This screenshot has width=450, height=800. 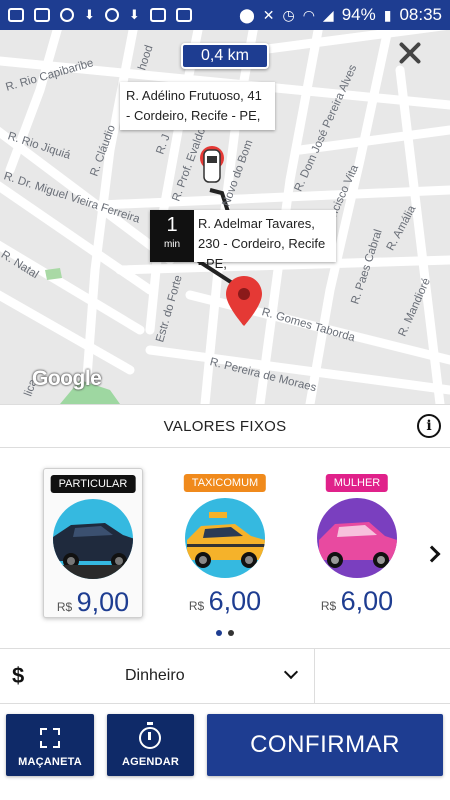 What do you see at coordinates (50, 738) in the screenshot?
I see `expand-icon` at bounding box center [50, 738].